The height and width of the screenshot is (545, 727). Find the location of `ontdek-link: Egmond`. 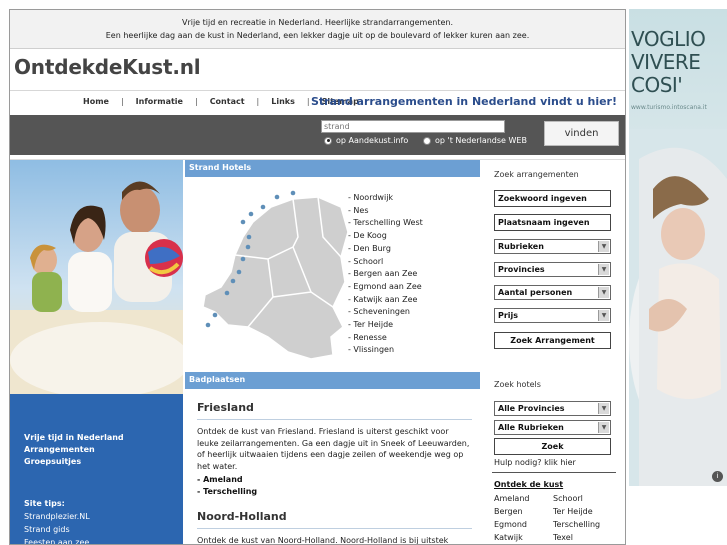

ontdek-link: Egmond is located at coordinates (523, 524).